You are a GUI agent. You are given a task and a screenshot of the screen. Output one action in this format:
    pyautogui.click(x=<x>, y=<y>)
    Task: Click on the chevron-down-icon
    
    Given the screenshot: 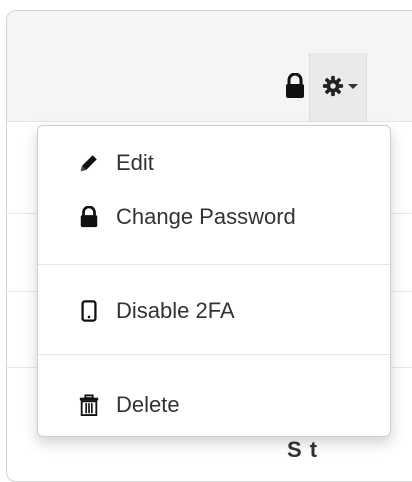 What is the action you would take?
    pyautogui.click(x=353, y=86)
    